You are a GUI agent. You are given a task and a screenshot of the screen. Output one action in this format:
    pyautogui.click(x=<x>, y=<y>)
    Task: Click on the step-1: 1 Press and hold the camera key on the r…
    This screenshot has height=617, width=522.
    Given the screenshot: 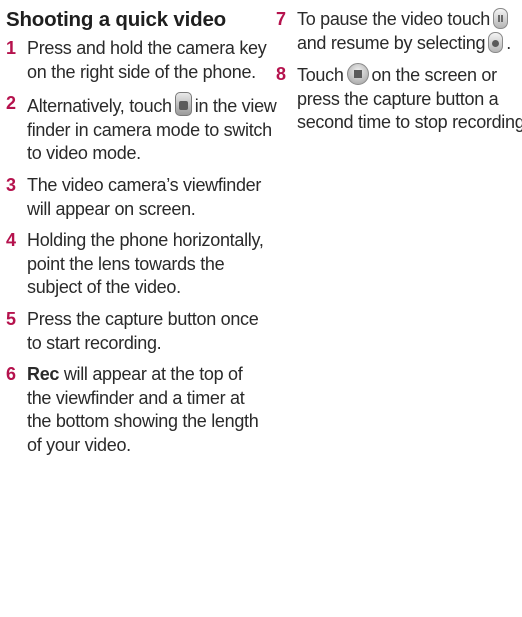 What is the action you would take?
    pyautogui.click(x=141, y=60)
    